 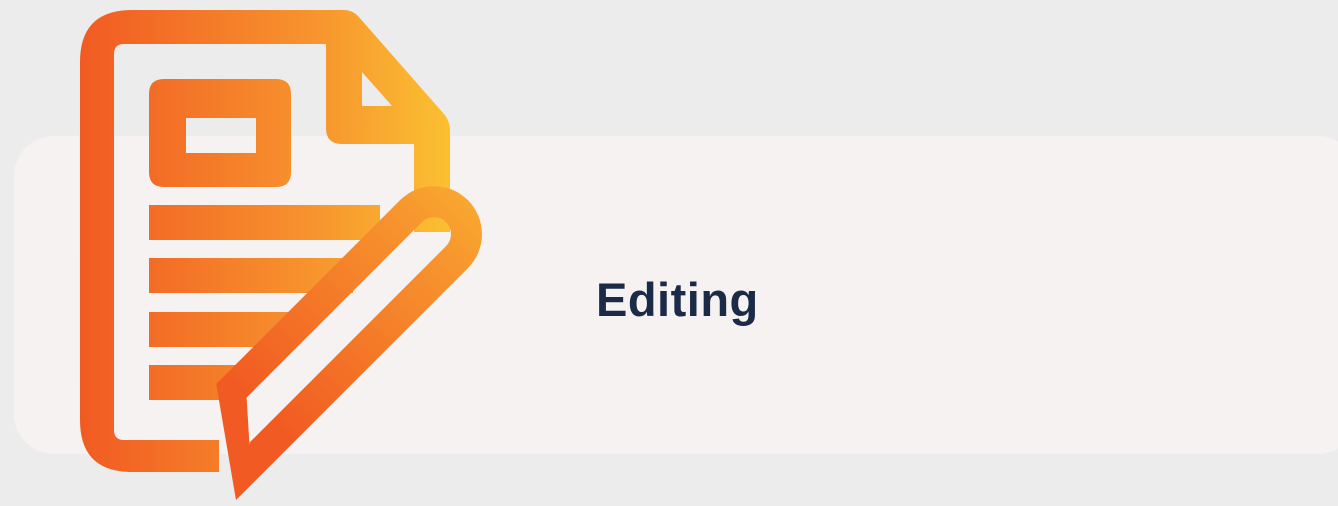 What do you see at coordinates (220, 133) in the screenshot?
I see `image-placeholder-icon` at bounding box center [220, 133].